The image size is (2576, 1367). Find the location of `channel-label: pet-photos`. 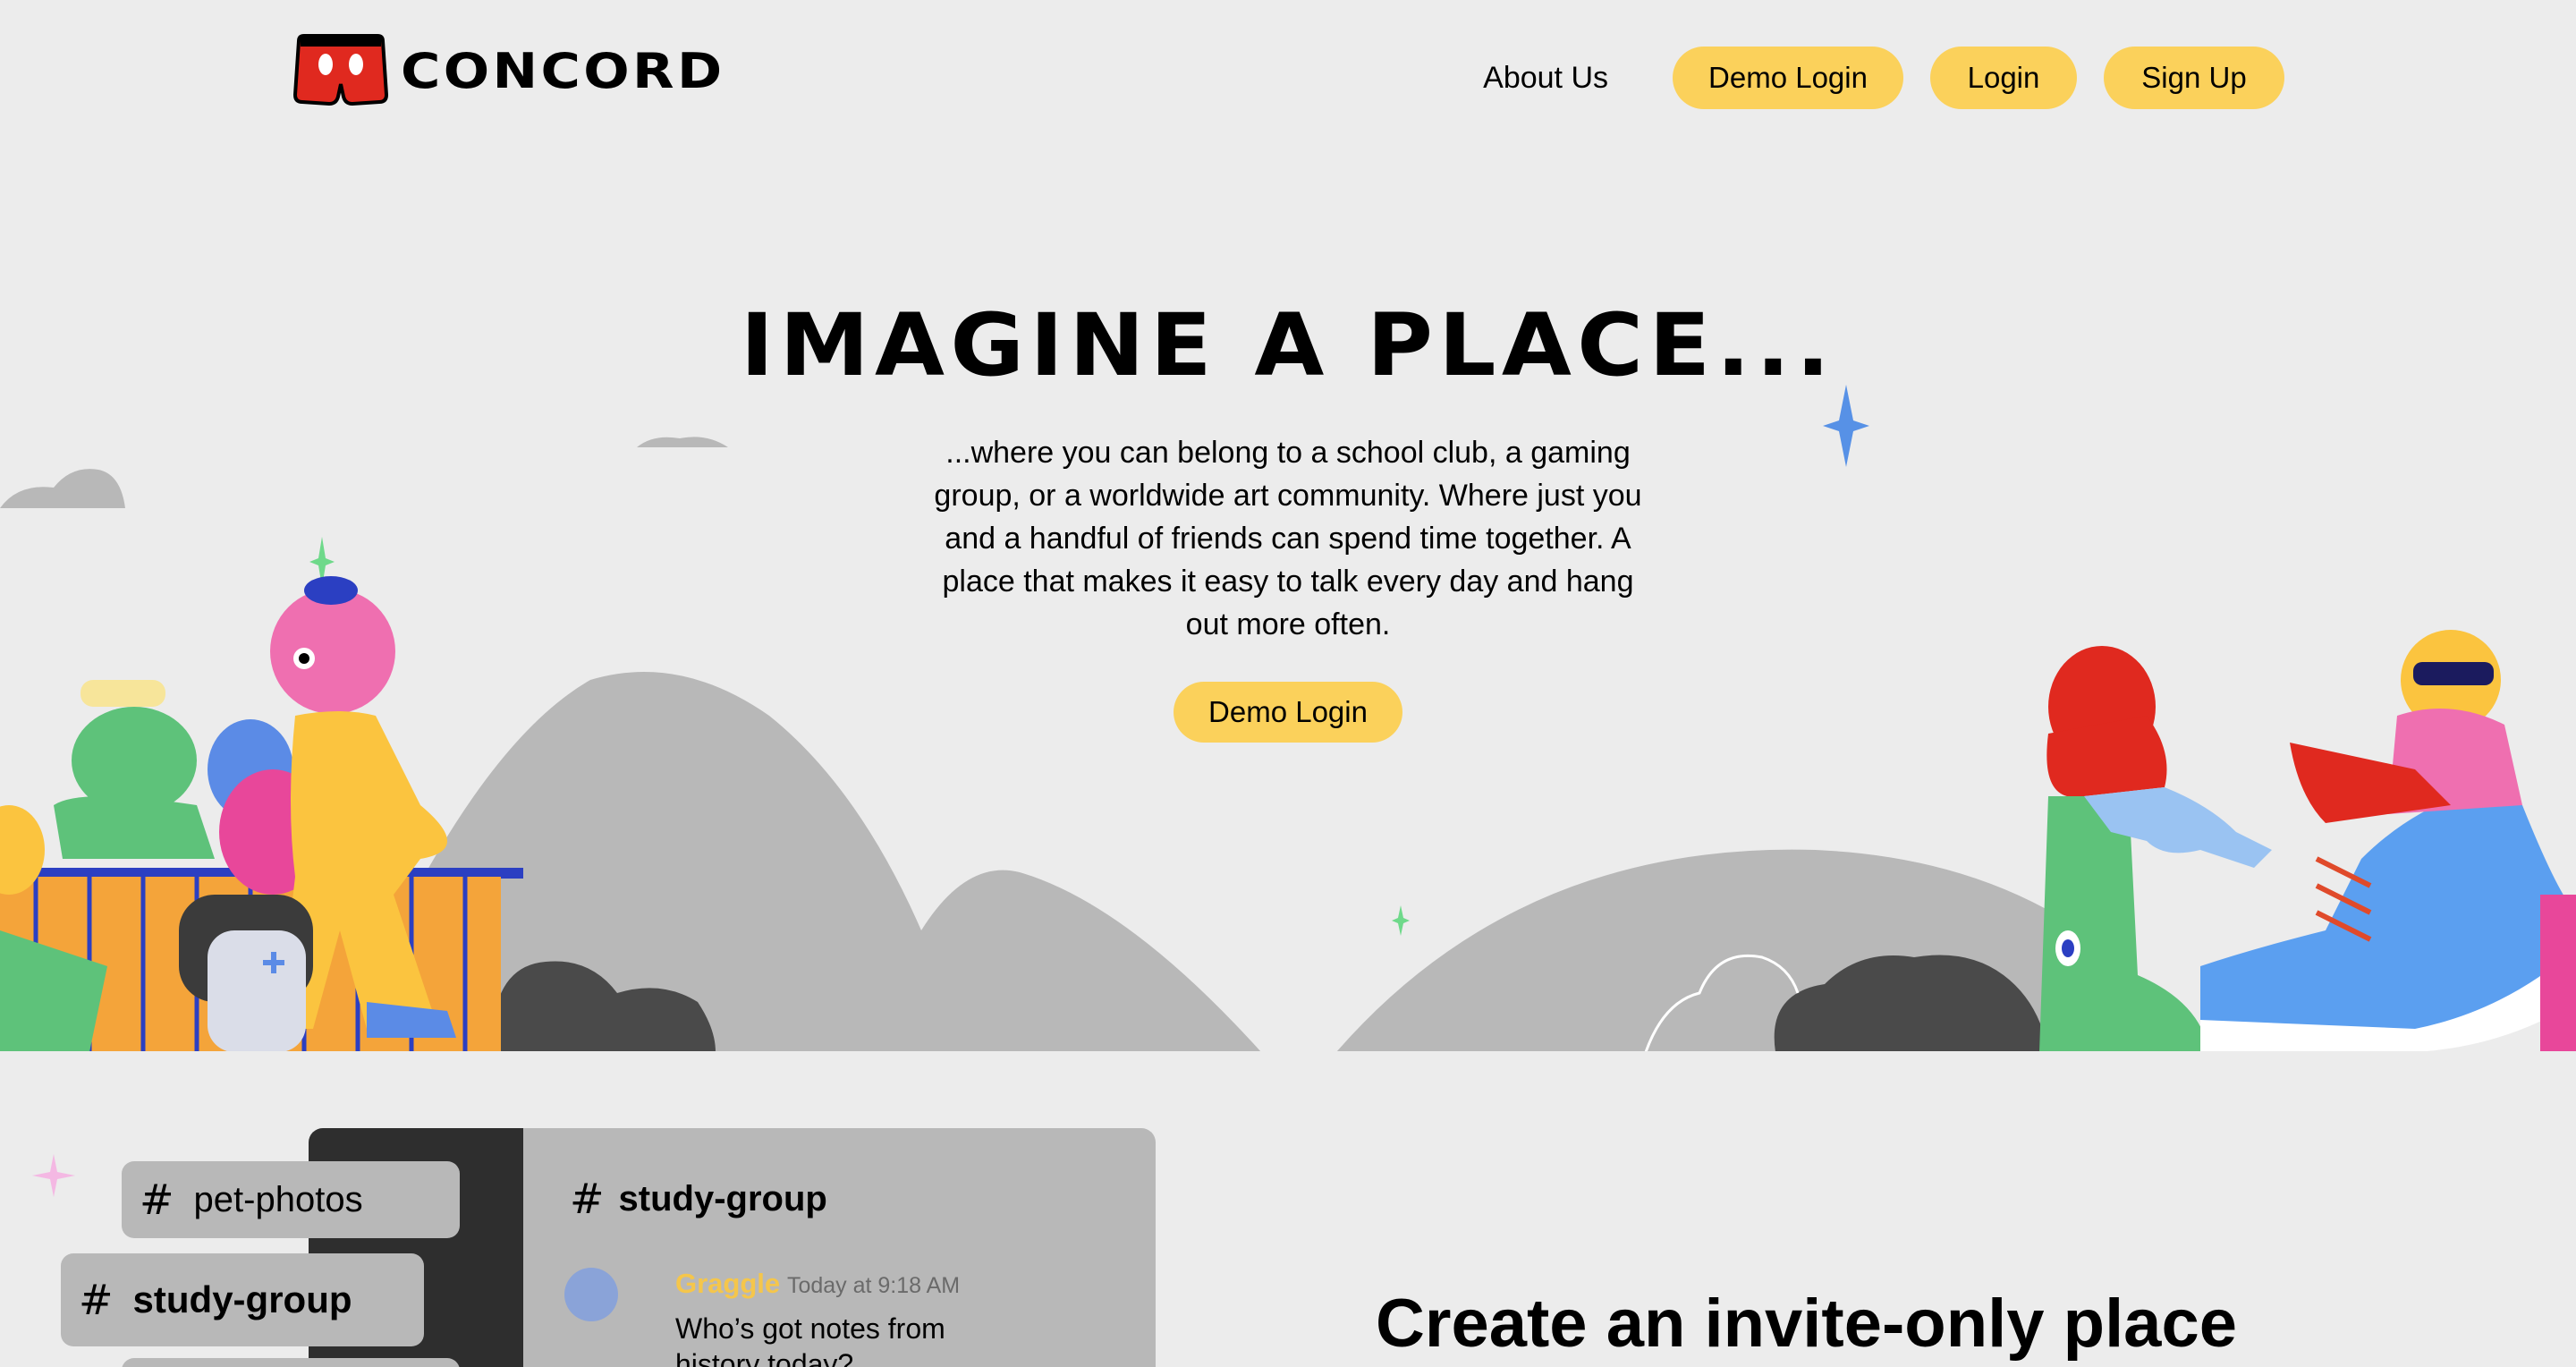

channel-label: pet-photos is located at coordinates (278, 1199).